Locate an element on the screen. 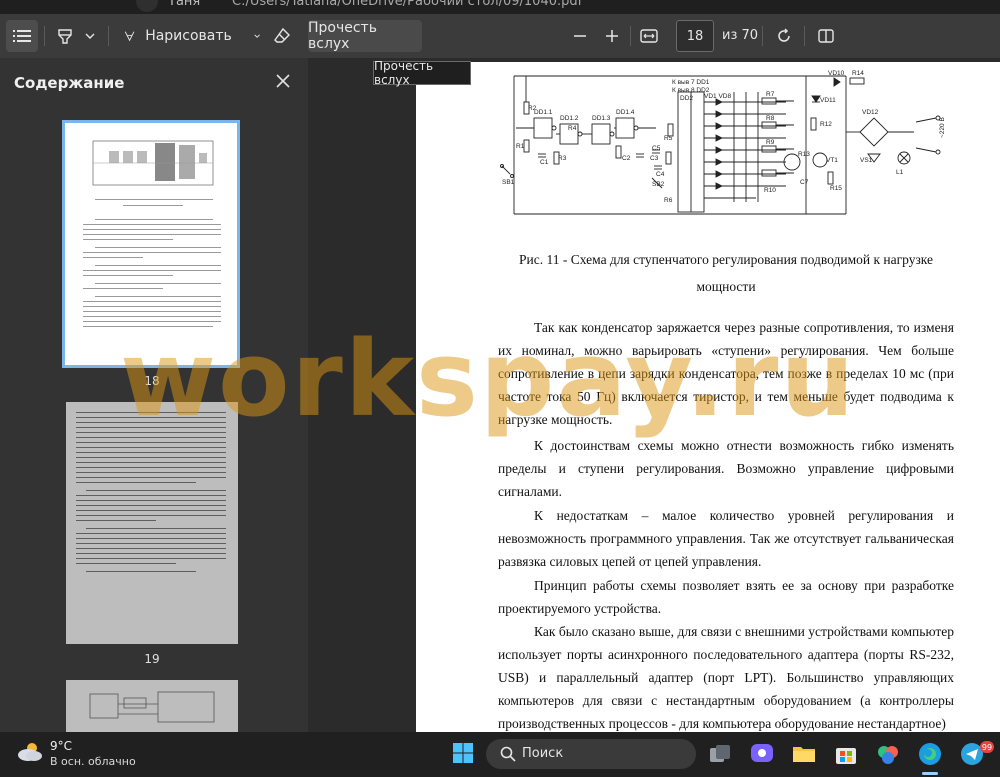  thumbnail-page-number: 18 is located at coordinates (152, 381).